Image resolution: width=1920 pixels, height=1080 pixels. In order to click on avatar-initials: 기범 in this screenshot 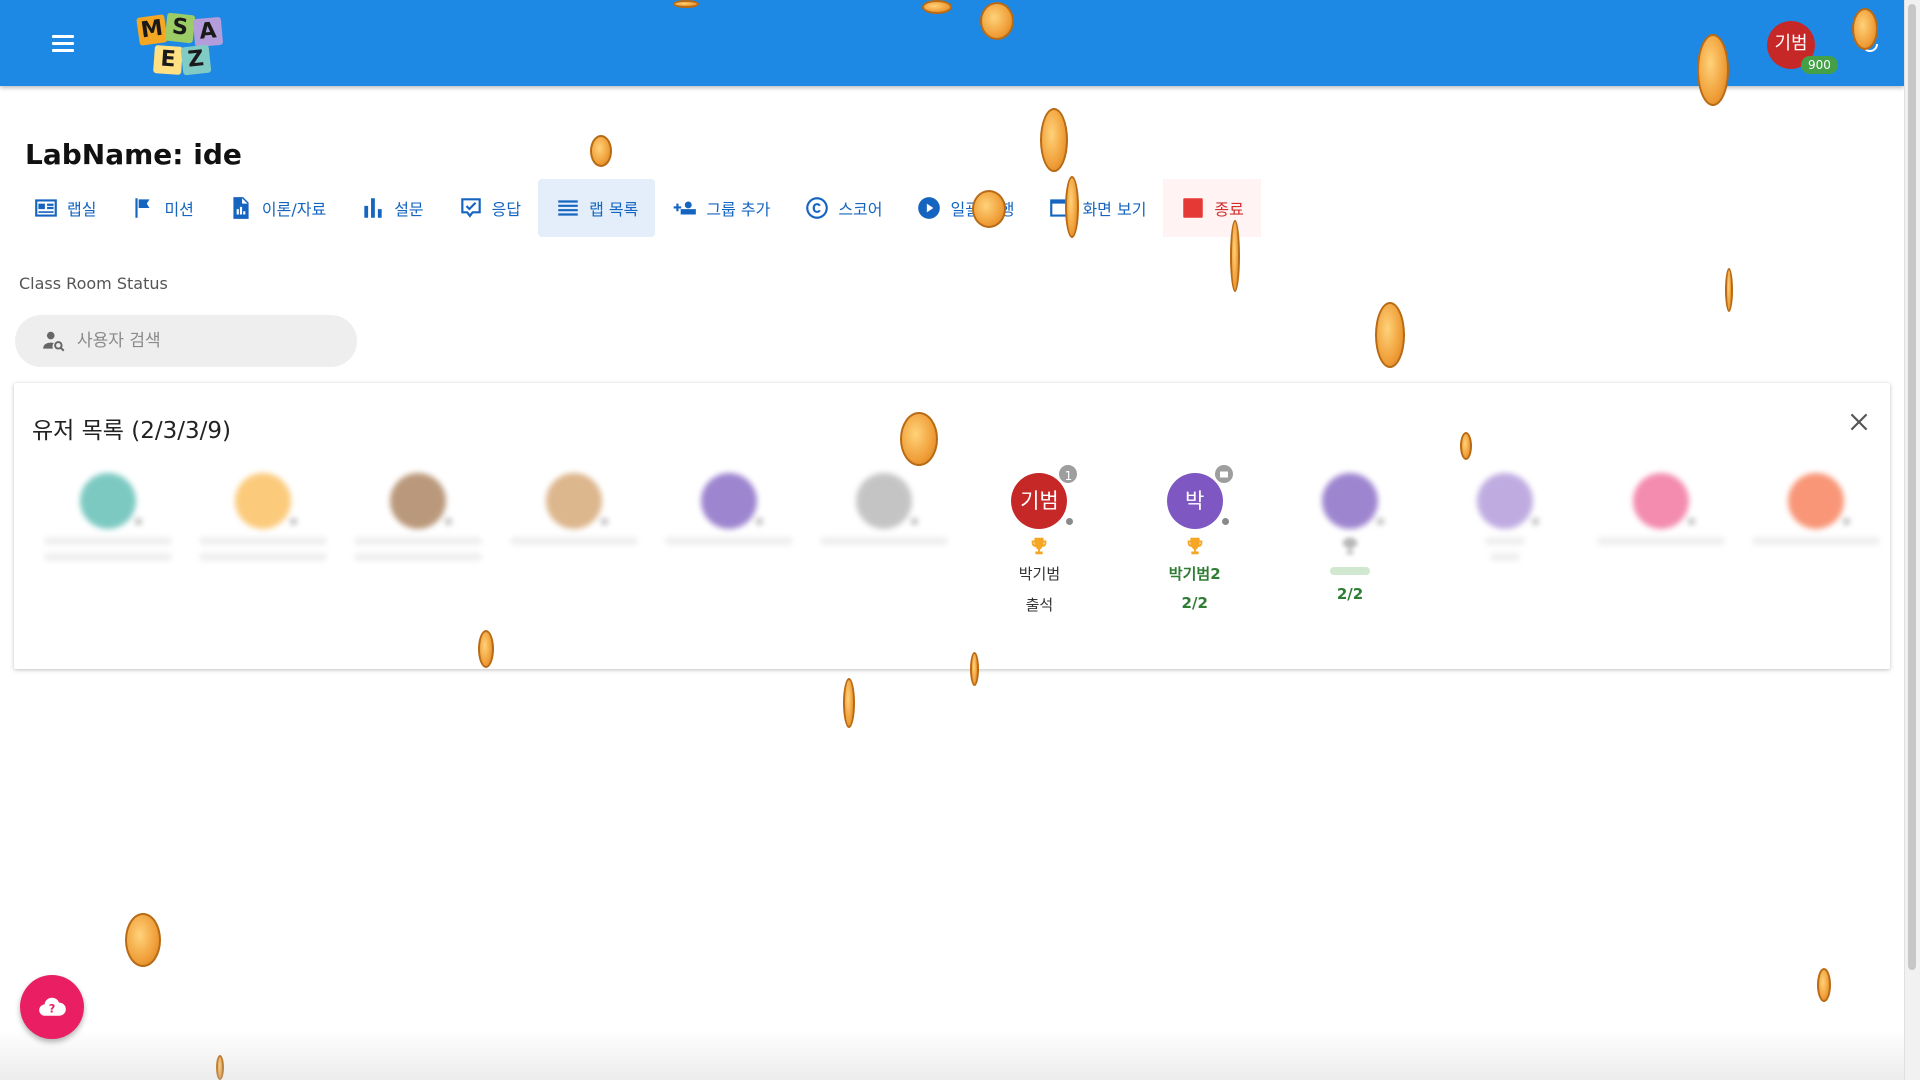, I will do `click(1039, 501)`.